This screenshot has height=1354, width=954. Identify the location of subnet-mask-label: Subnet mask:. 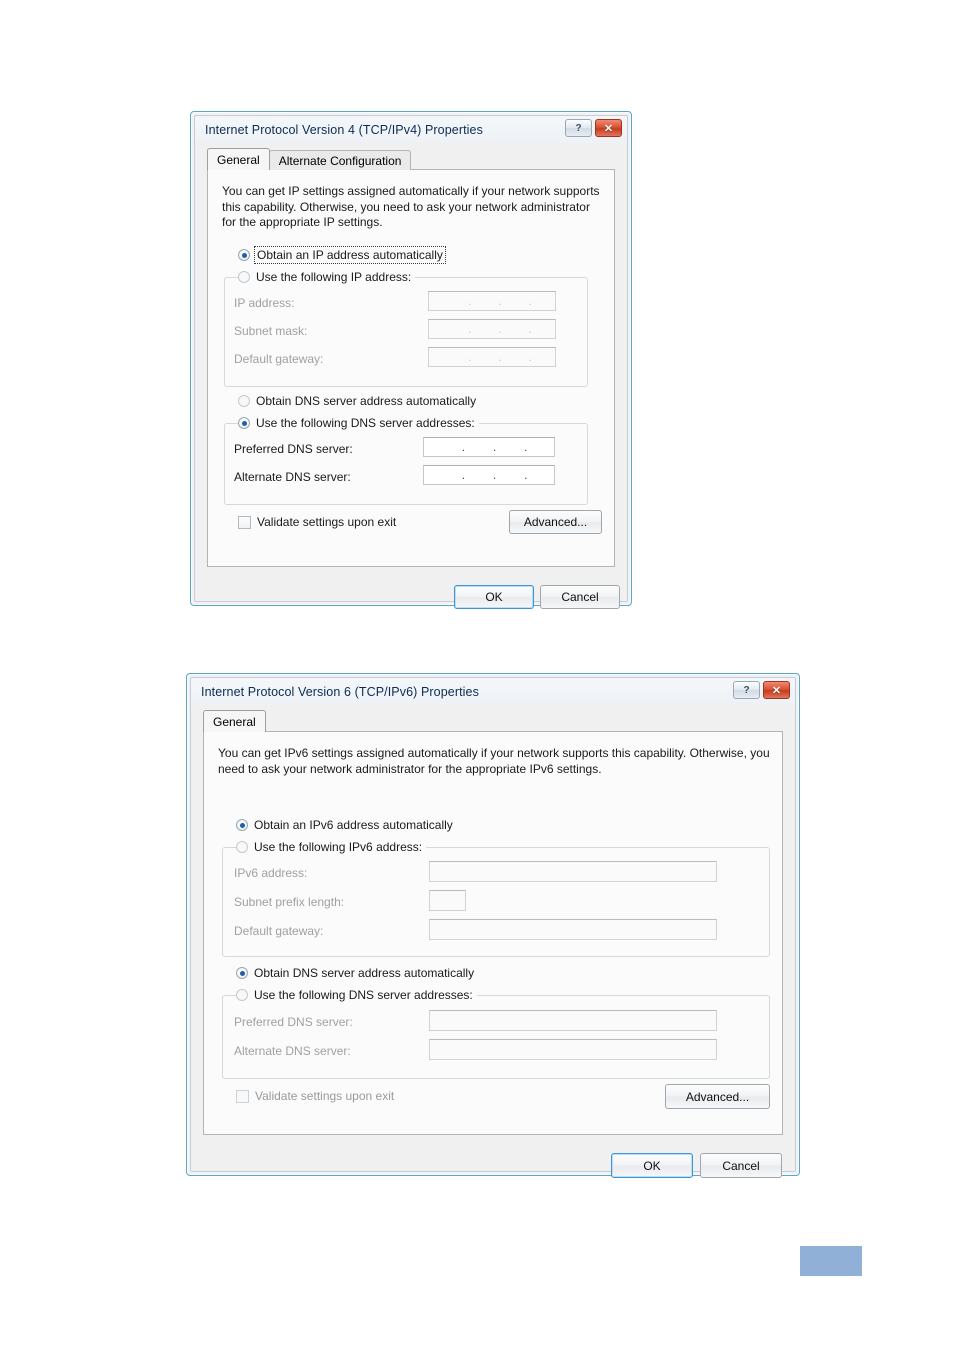
(271, 331).